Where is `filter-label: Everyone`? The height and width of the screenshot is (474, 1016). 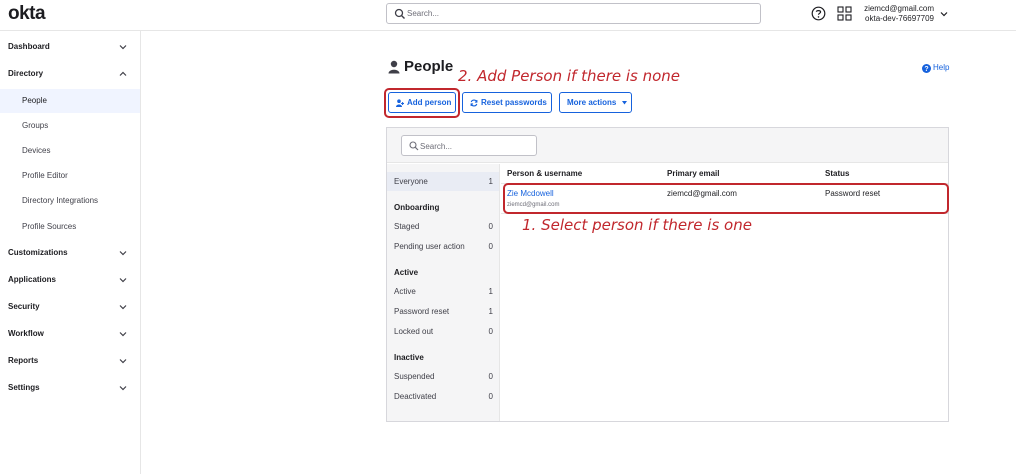
filter-label: Everyone is located at coordinates (411, 181).